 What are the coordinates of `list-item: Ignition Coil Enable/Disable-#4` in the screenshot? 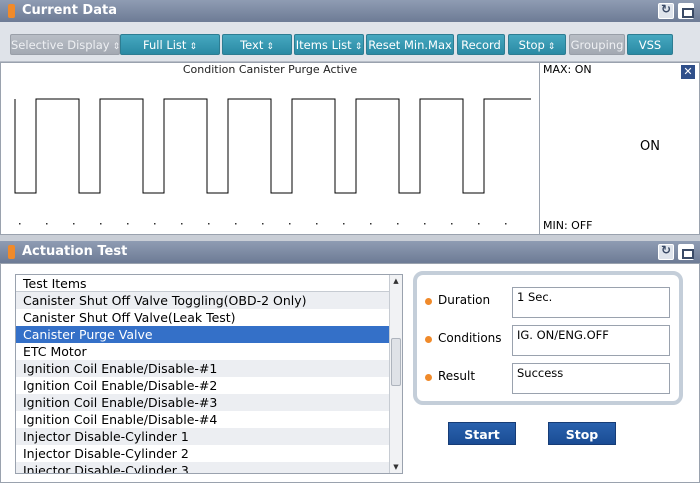 It's located at (209, 419).